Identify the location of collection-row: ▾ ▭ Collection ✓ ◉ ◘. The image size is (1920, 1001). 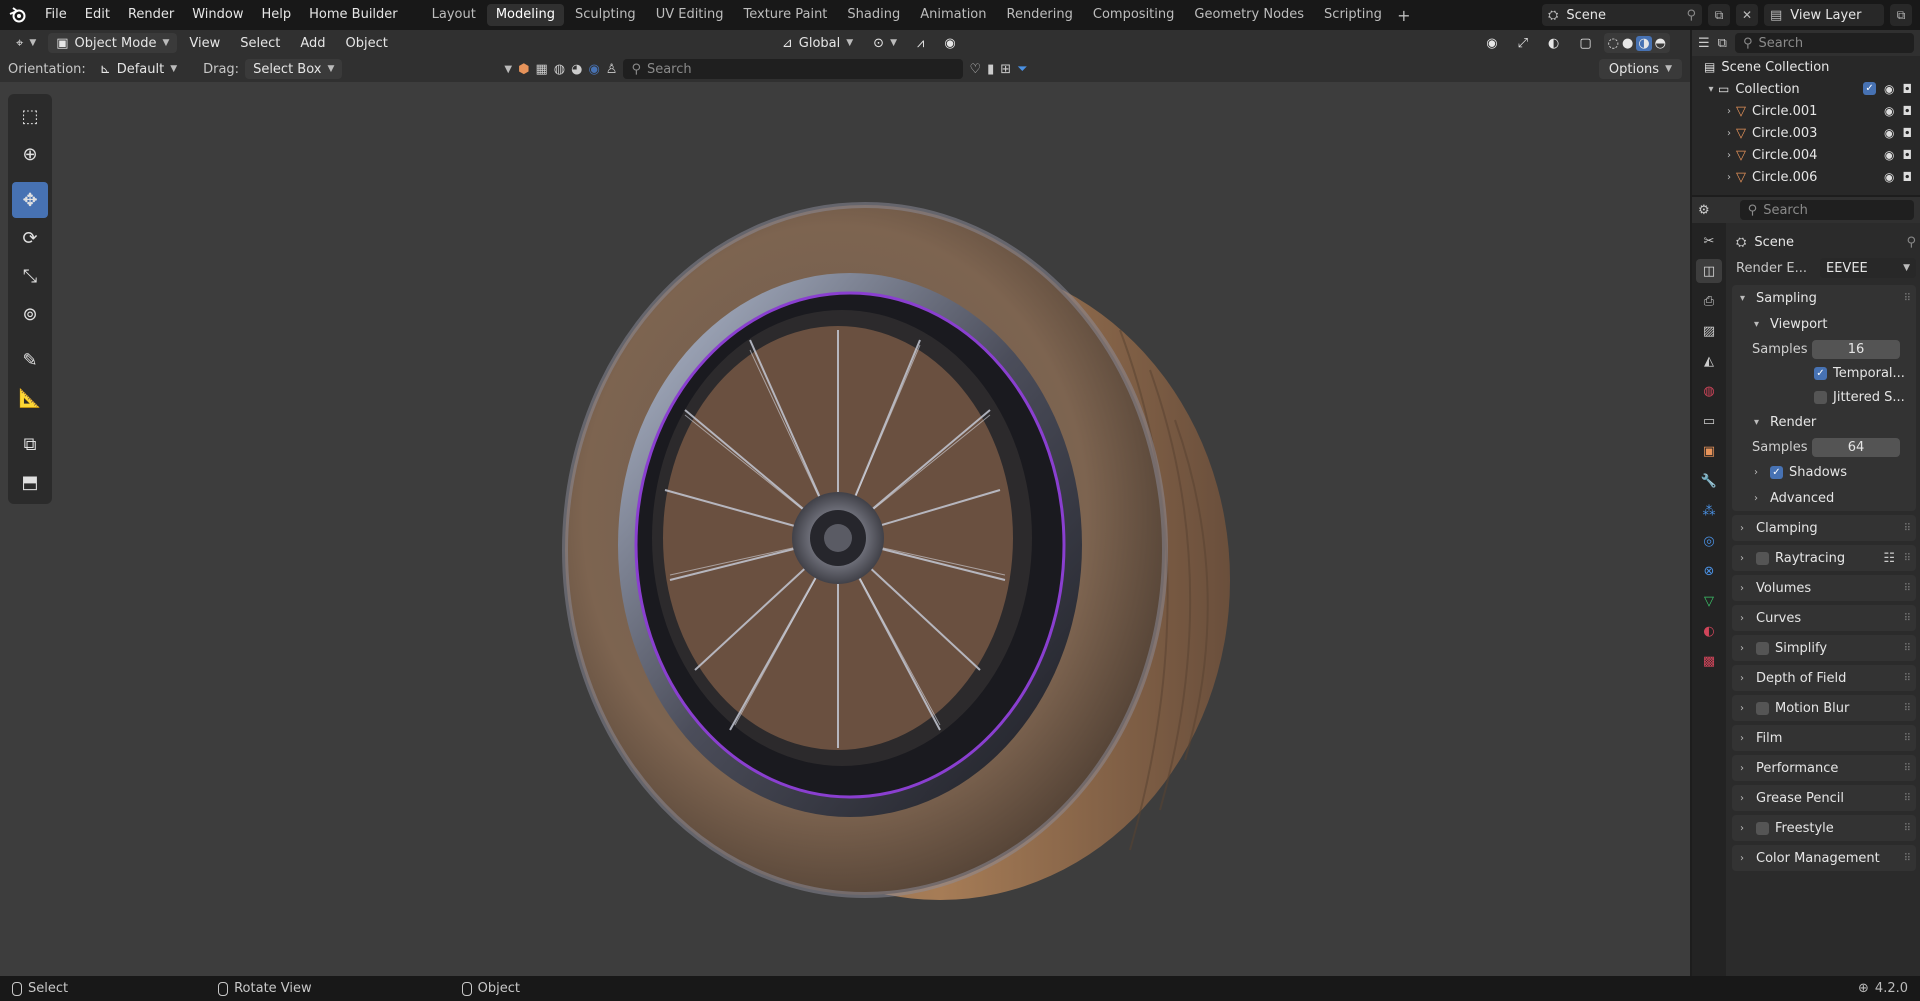
(1806, 89).